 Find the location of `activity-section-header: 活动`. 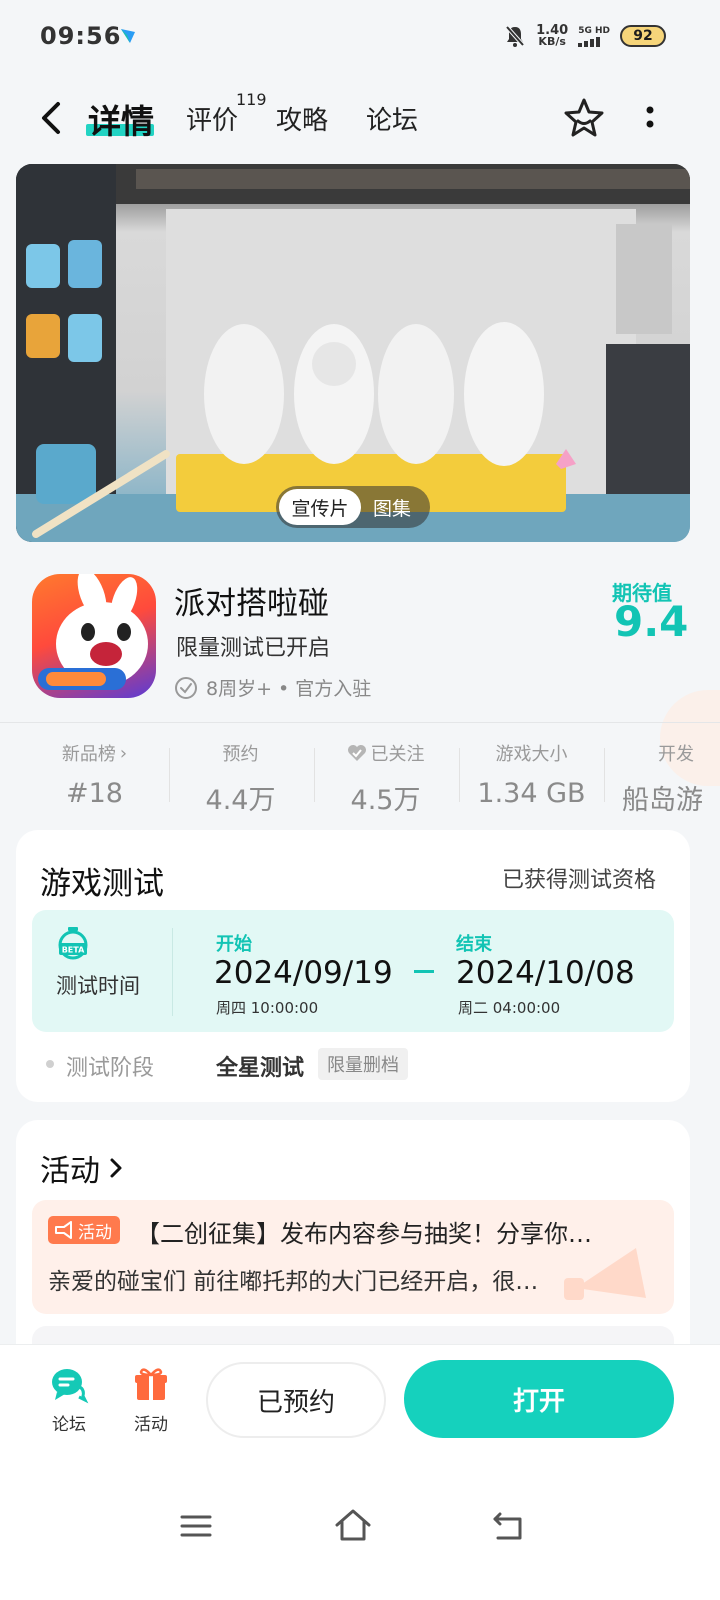

activity-section-header: 活动 is located at coordinates (82, 1168).